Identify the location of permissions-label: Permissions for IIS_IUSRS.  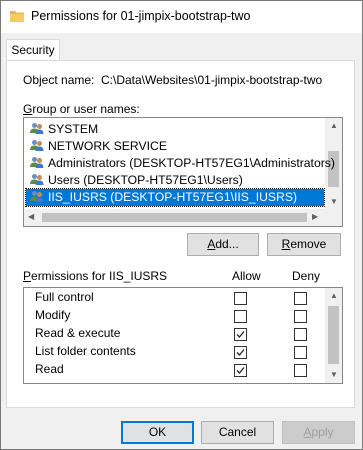
(95, 276).